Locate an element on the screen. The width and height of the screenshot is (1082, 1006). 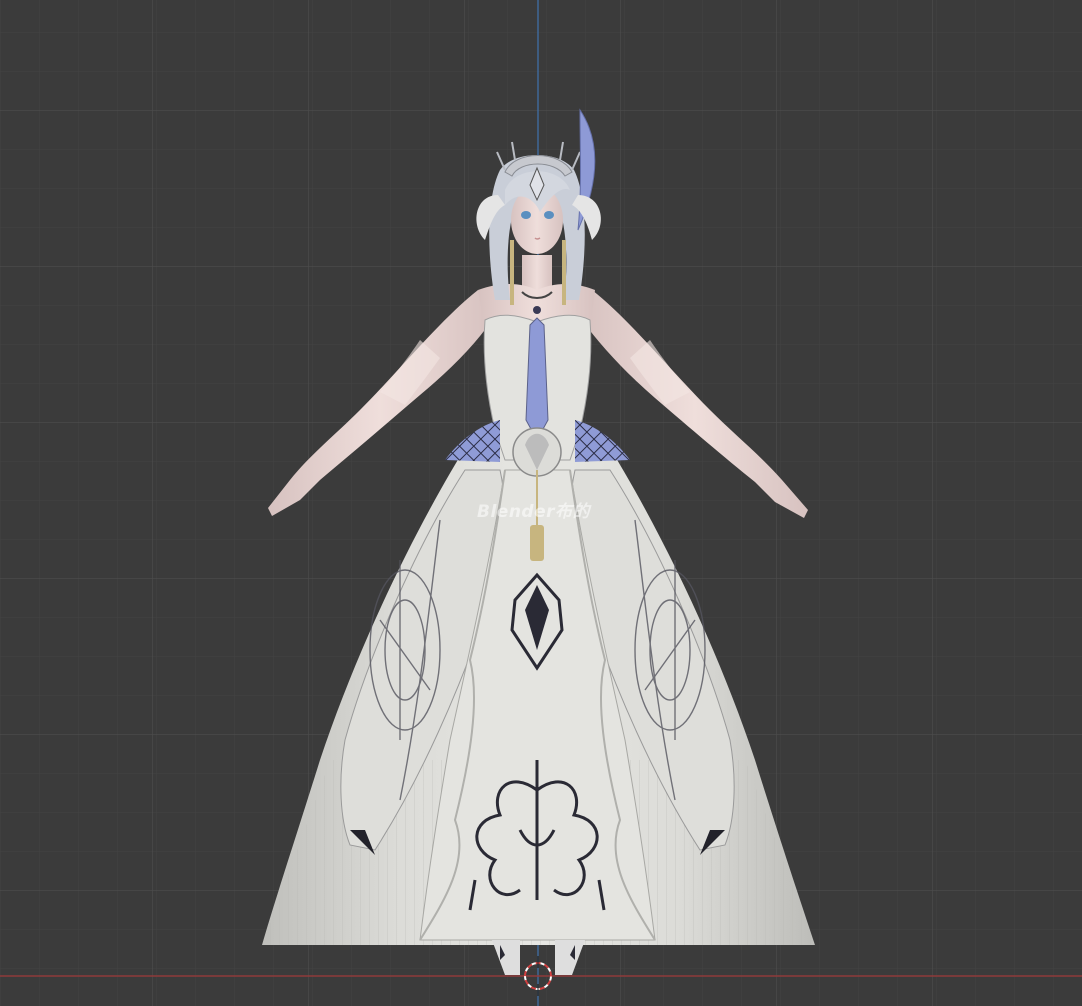
tassel is located at coordinates (537, 543).